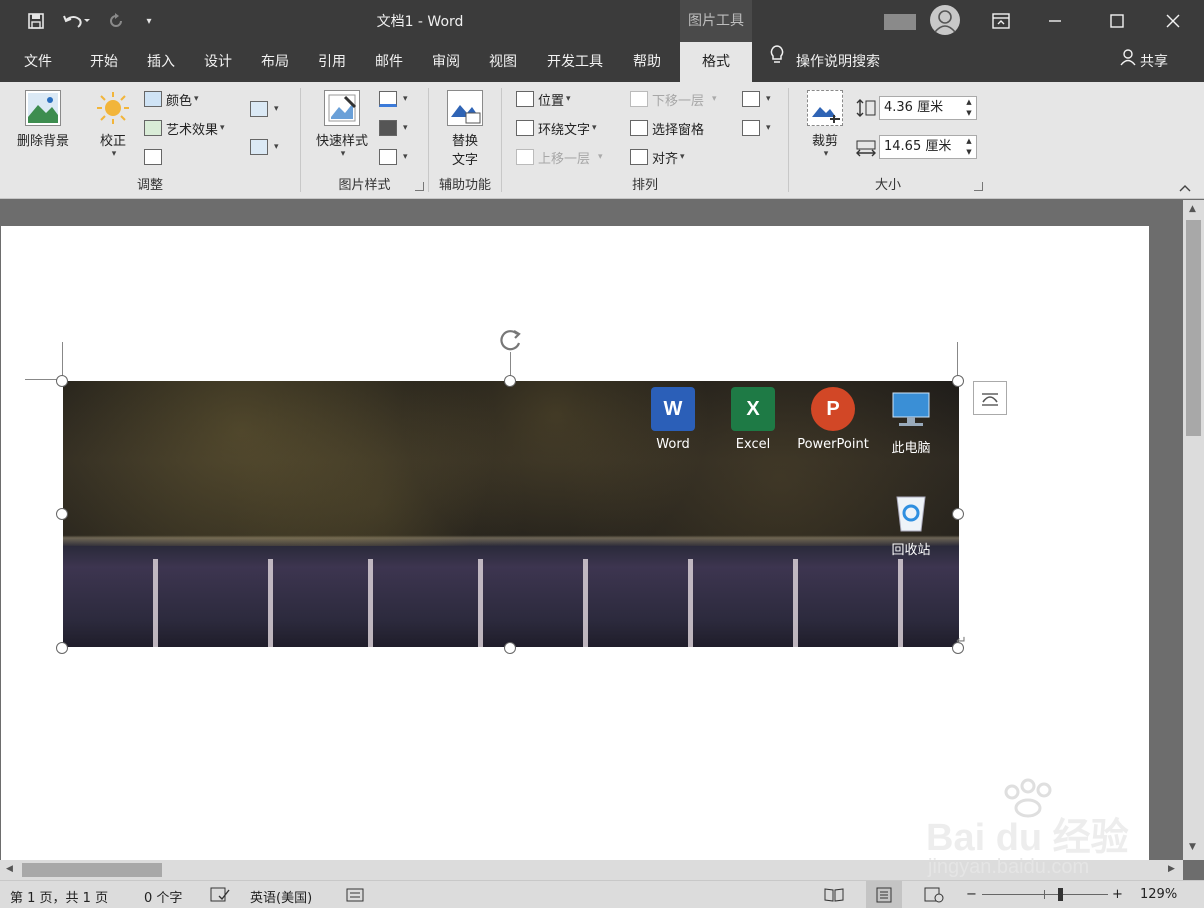  I want to click on corrections-button: 校正 ▾, so click(113, 124).